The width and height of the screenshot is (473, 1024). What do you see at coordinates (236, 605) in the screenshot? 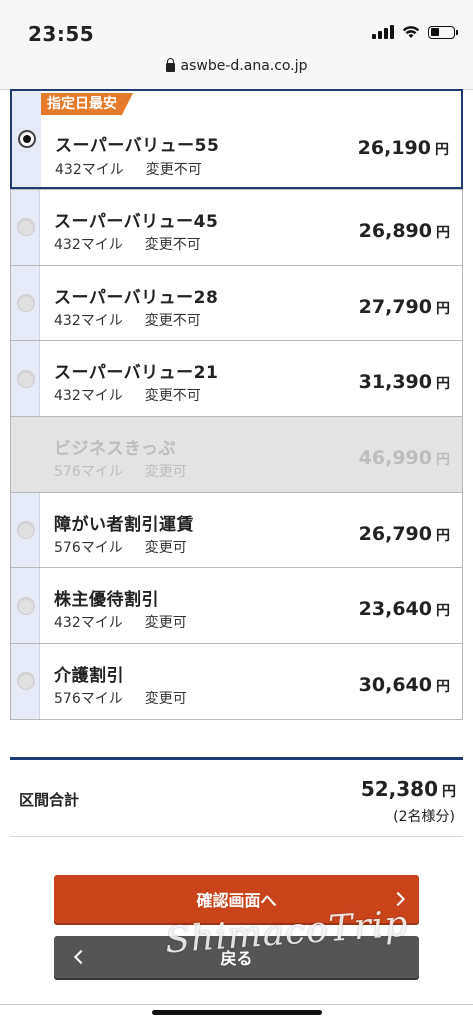
I see `fare-row: 株主優待割引 432マイル 変更可 23,640 円` at bounding box center [236, 605].